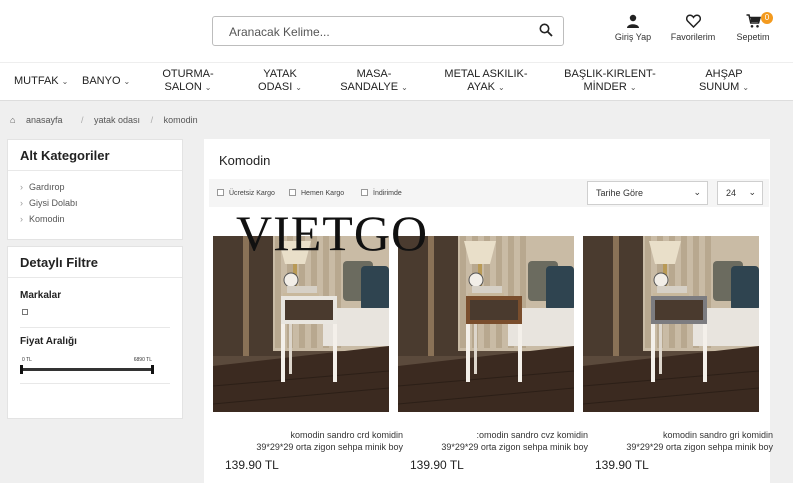  Describe the element at coordinates (117, 120) in the screenshot. I see `breadcrumb-yatak-odasi: yatak odası` at that location.